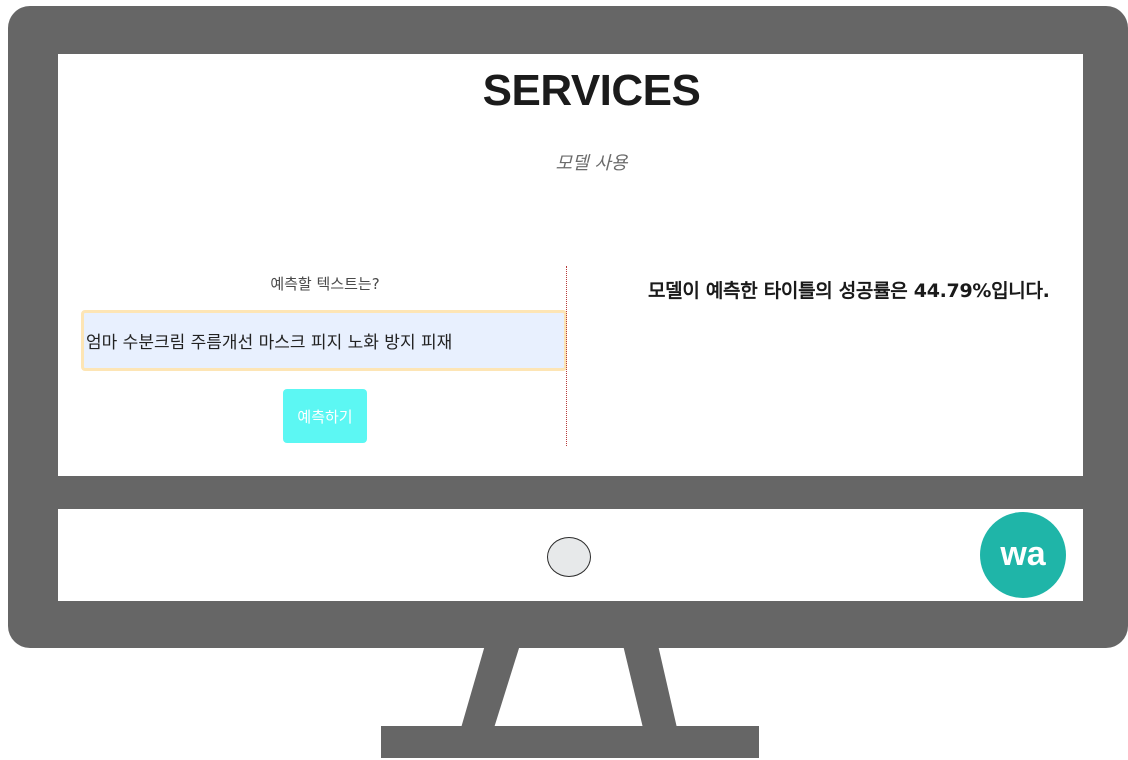 The height and width of the screenshot is (760, 1128). Describe the element at coordinates (650, 686) in the screenshot. I see `stand-right-leg` at that location.